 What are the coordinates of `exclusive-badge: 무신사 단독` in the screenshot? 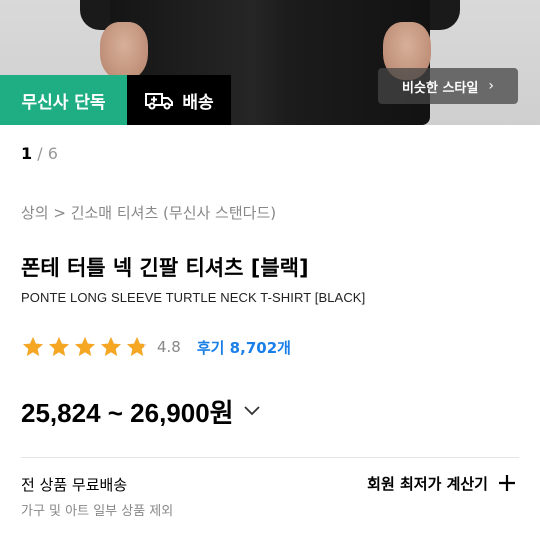 It's located at (63, 100).